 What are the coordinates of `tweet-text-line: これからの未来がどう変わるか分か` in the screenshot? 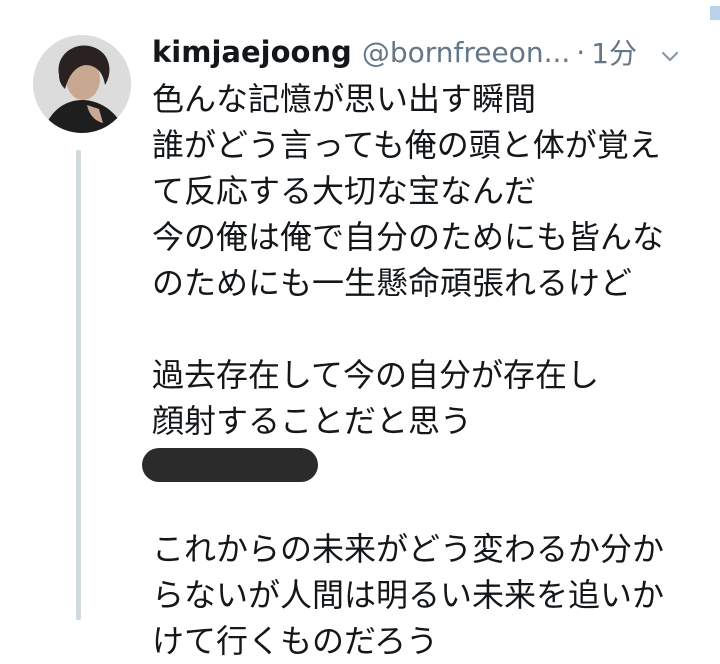 It's located at (408, 549).